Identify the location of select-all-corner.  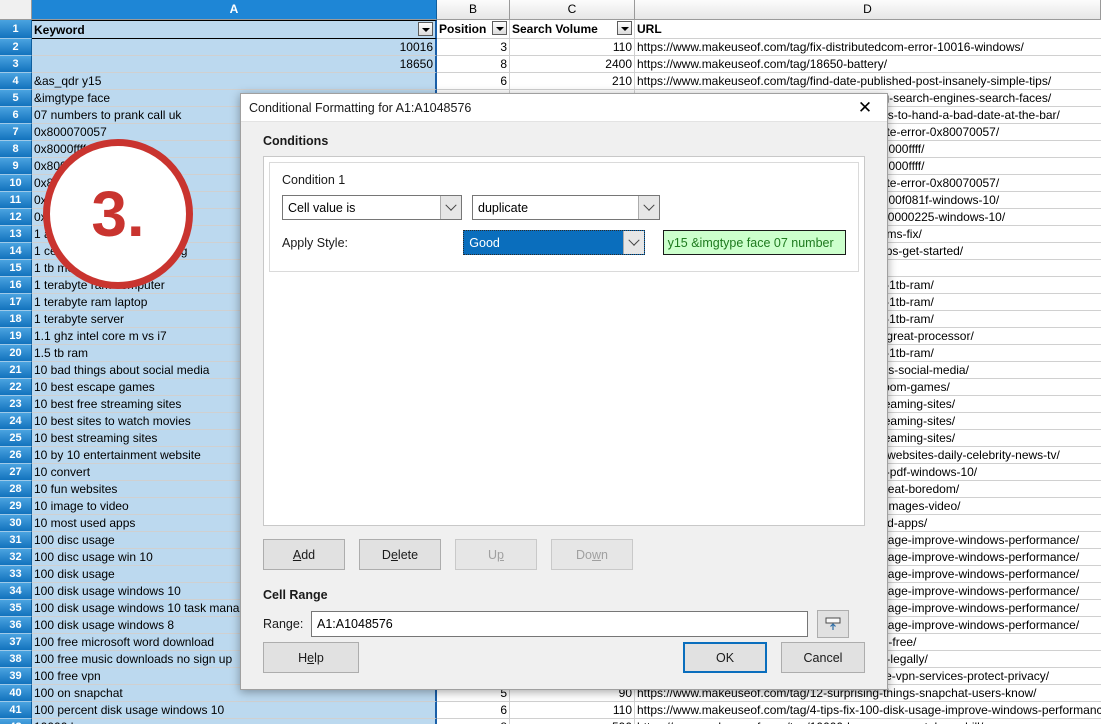
(16, 10).